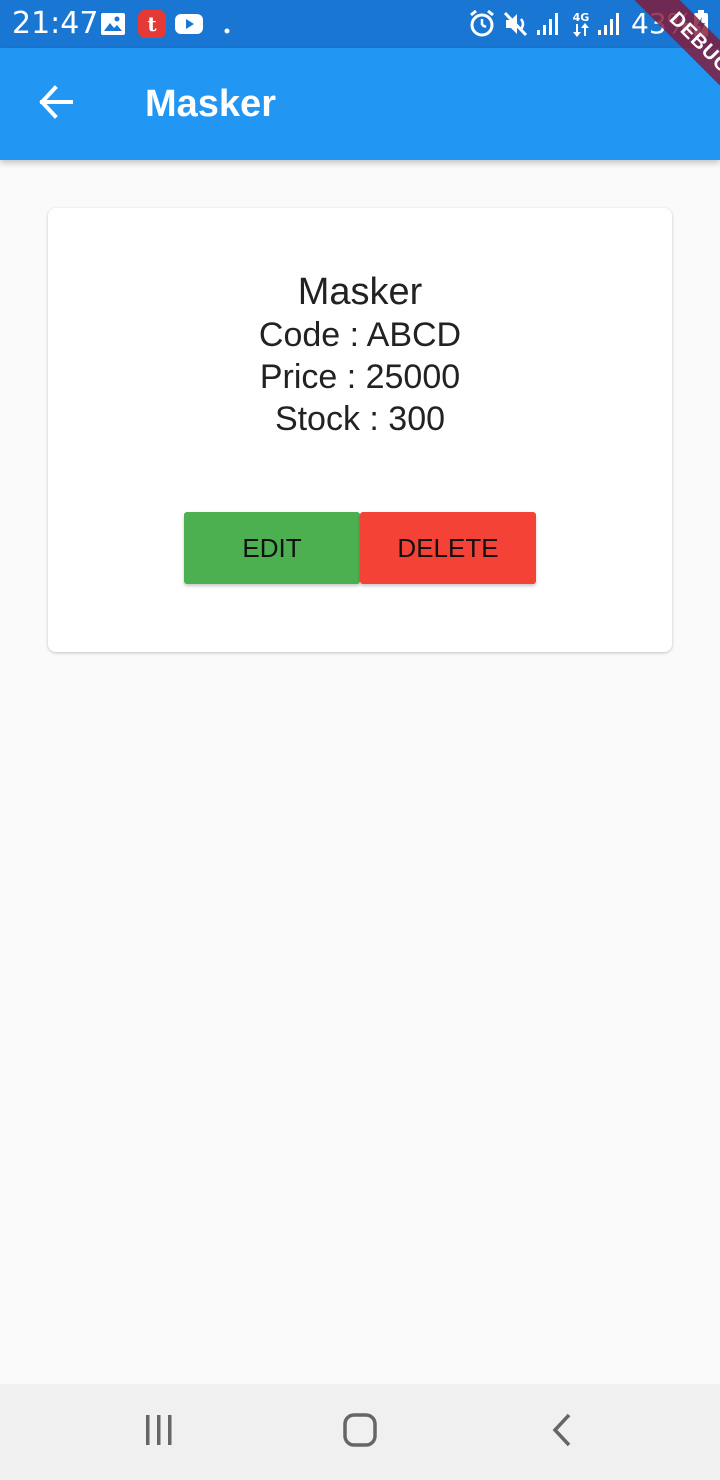 The height and width of the screenshot is (1480, 720). Describe the element at coordinates (516, 26) in the screenshot. I see `mute-icon` at that location.